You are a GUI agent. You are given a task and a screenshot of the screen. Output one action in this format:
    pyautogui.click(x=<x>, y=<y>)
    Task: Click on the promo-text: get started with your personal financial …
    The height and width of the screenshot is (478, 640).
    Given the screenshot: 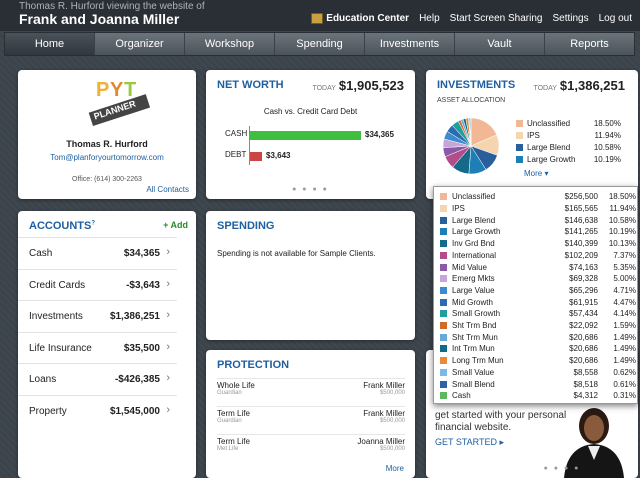 What is the action you would take?
    pyautogui.click(x=501, y=421)
    